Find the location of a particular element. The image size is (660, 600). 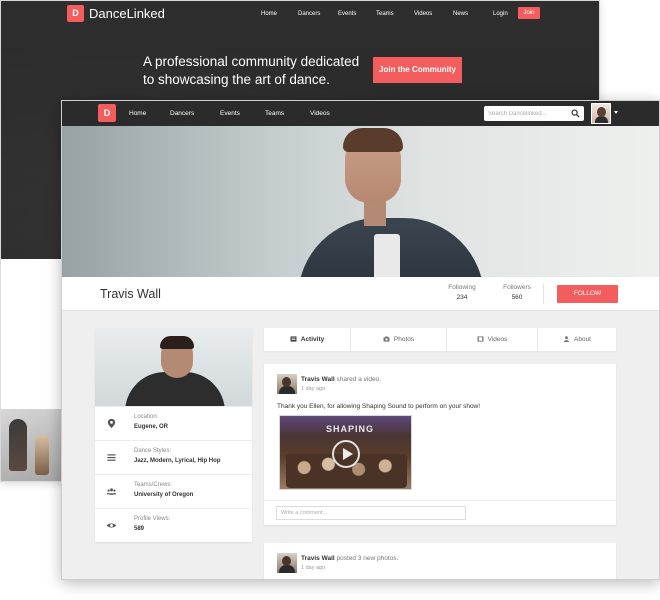

tab-videos: Videos is located at coordinates (492, 339).